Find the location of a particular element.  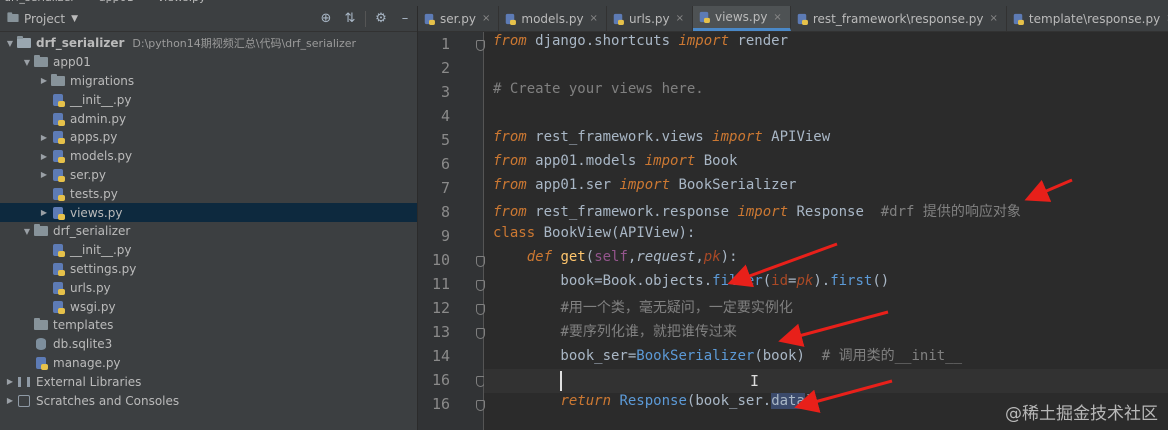

breadcrumb-item: views.py is located at coordinates (182, 2).